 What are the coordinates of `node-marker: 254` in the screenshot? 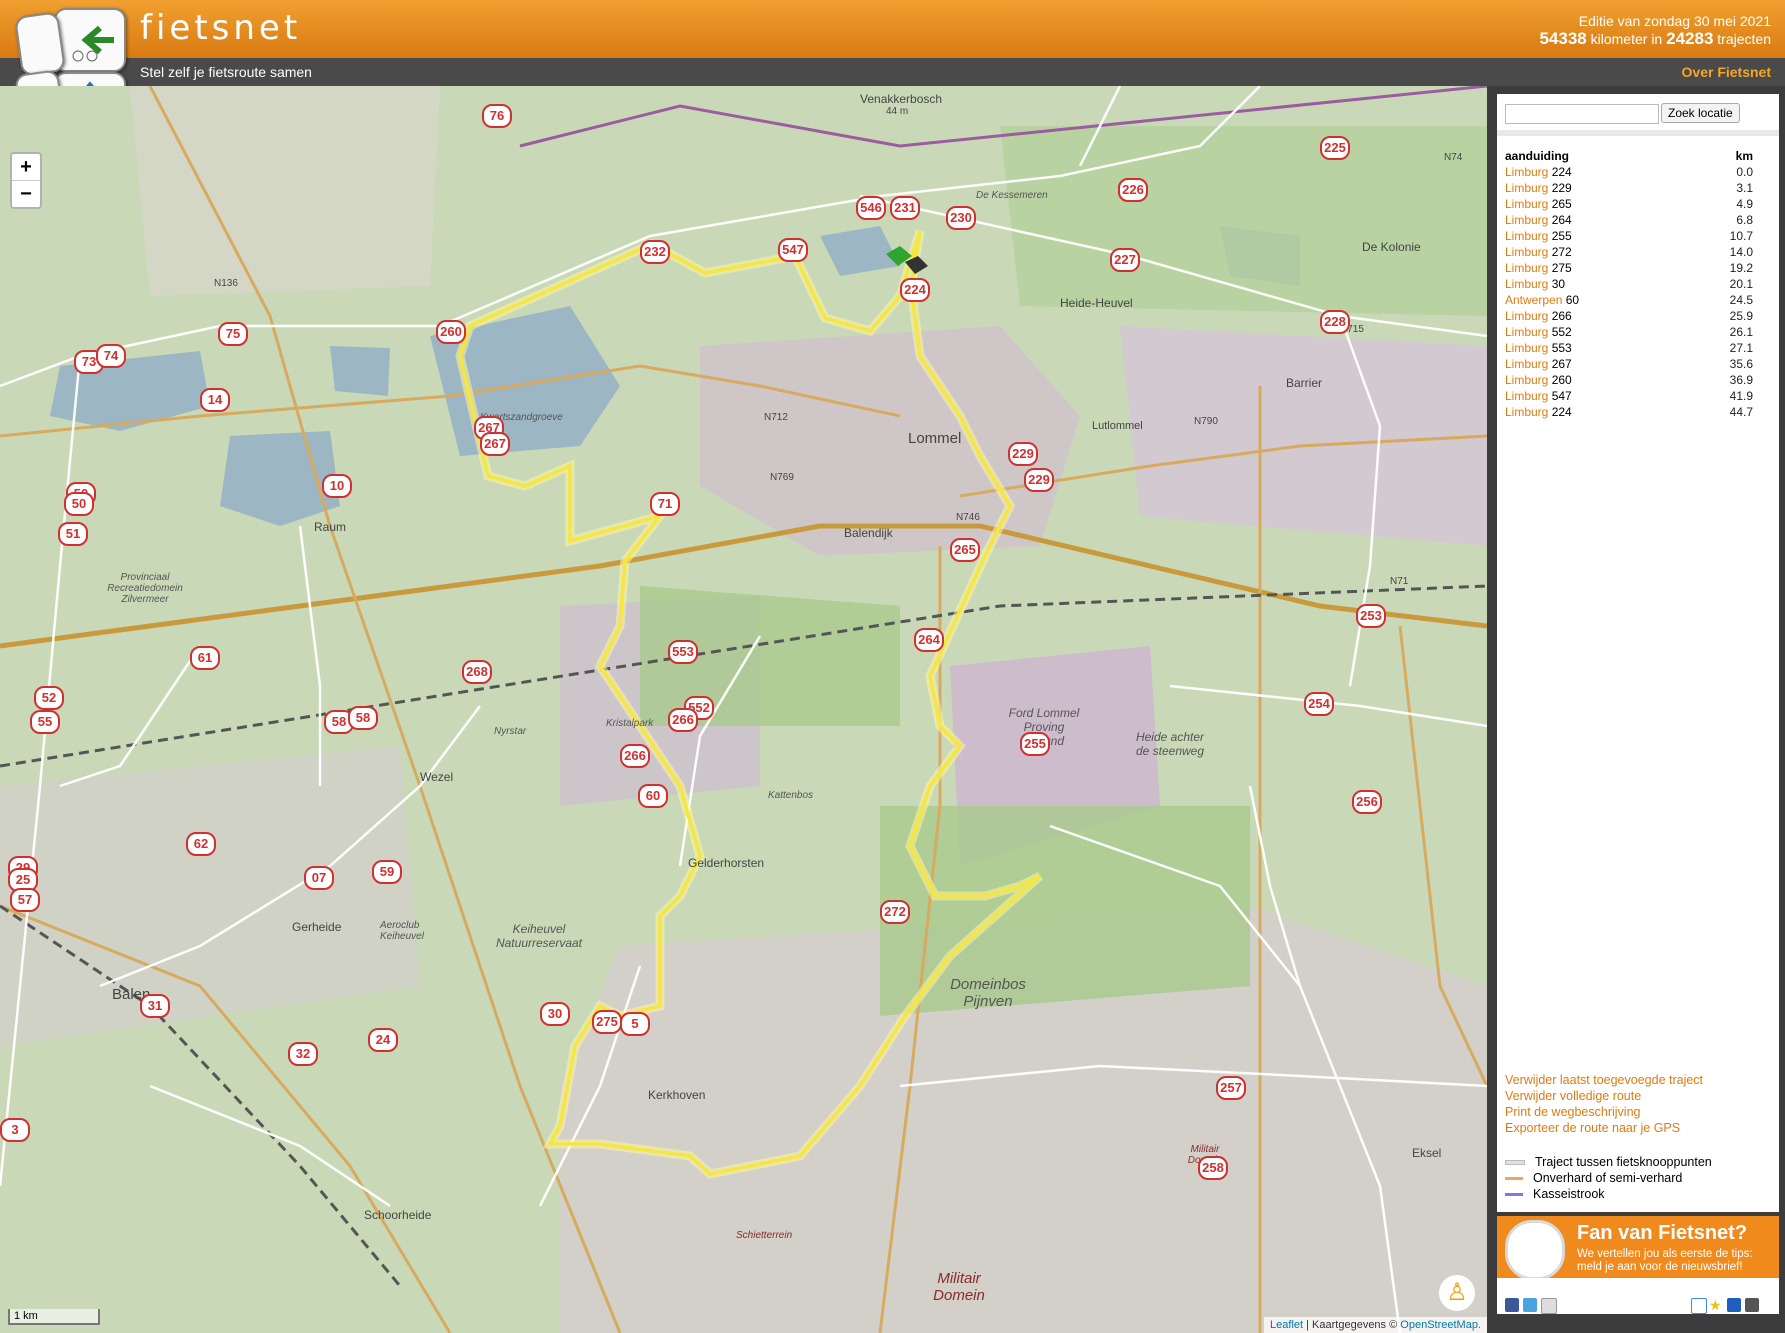 It's located at (1319, 704).